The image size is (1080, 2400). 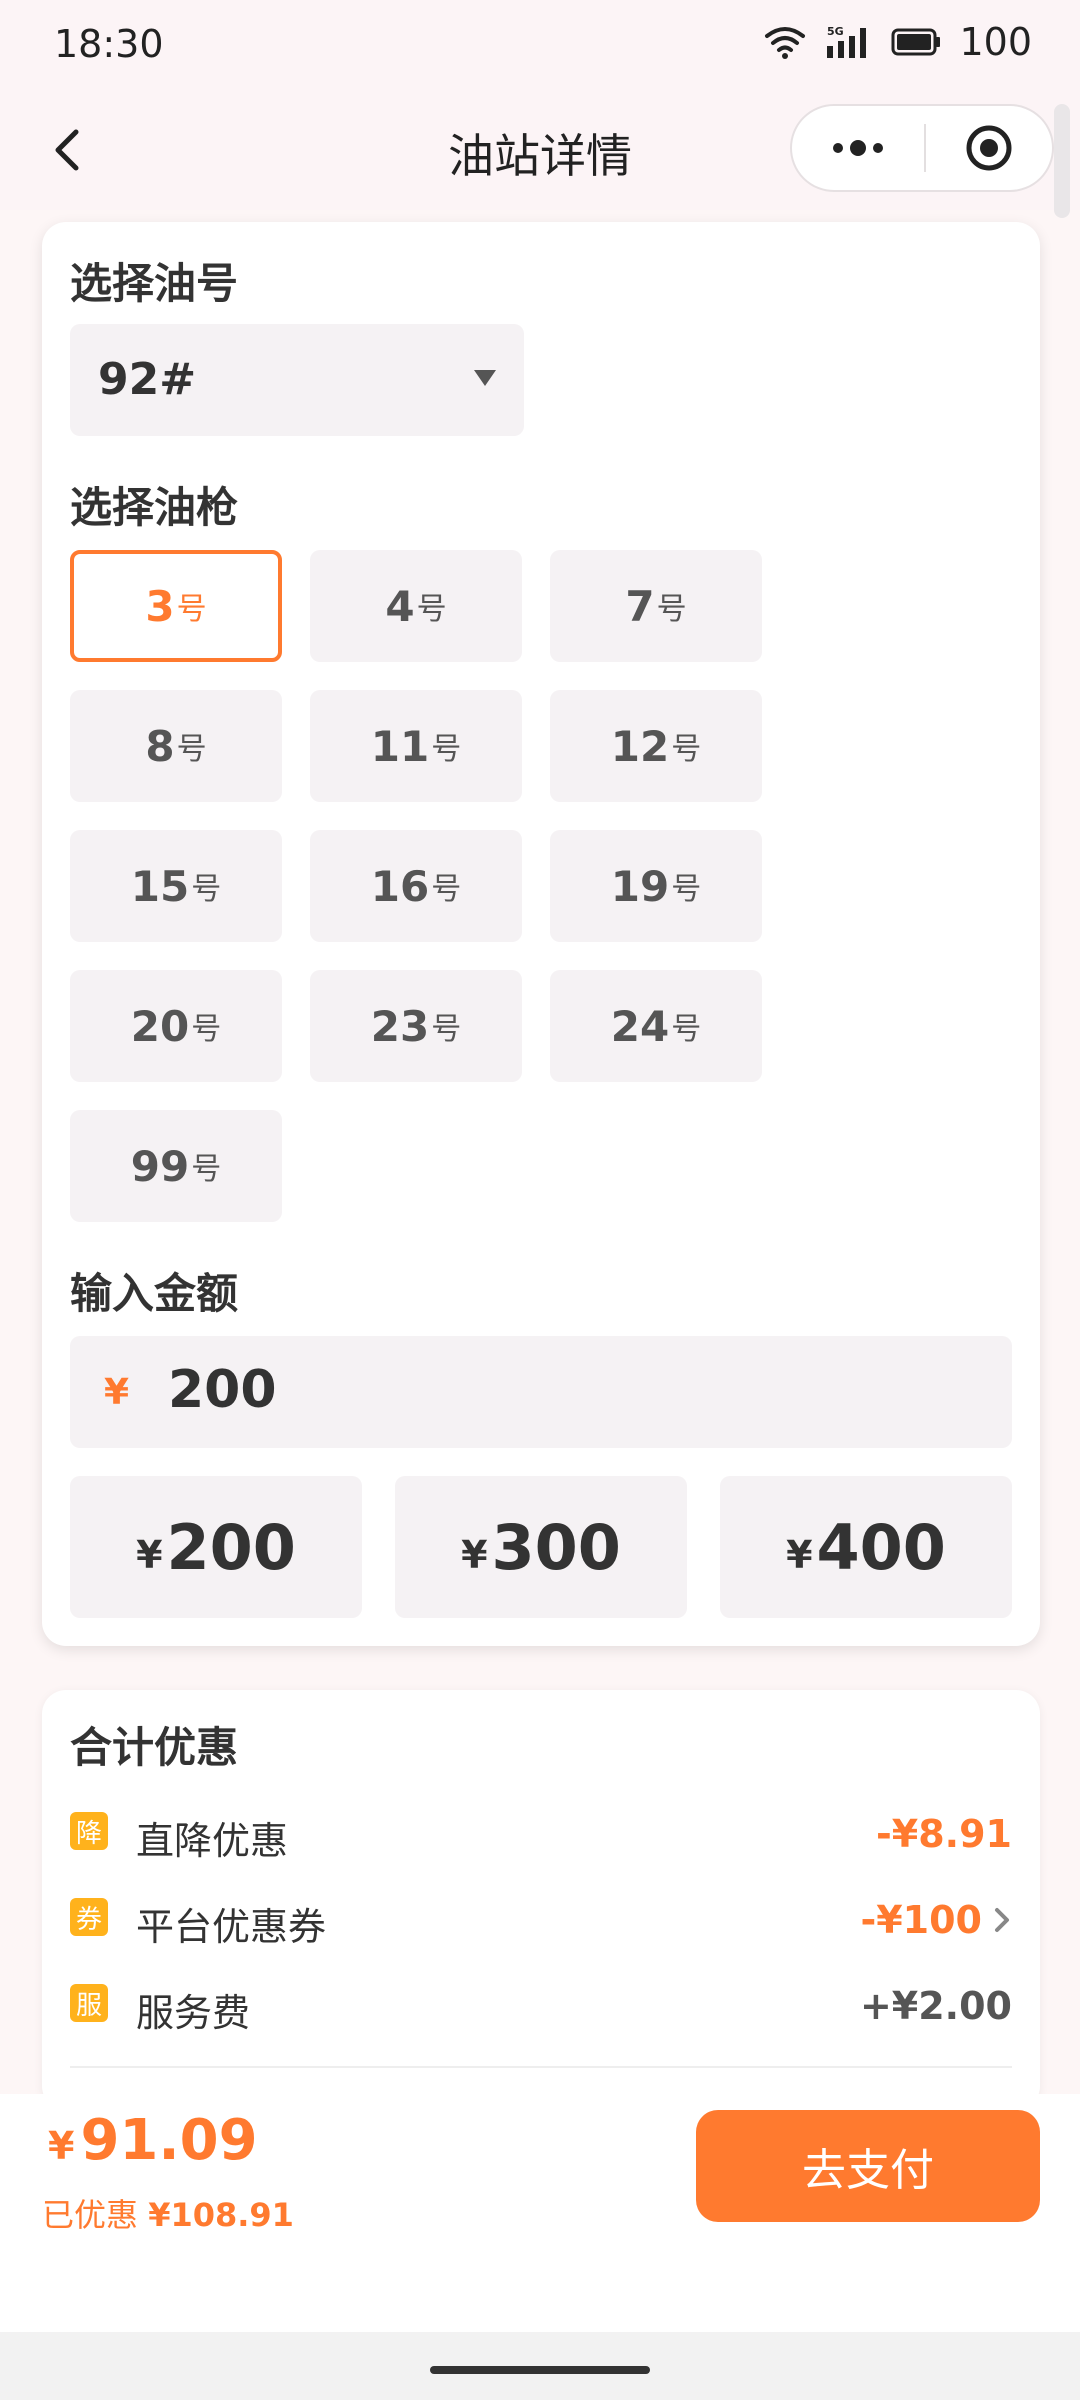 I want to click on target-close-icon, so click(x=989, y=148).